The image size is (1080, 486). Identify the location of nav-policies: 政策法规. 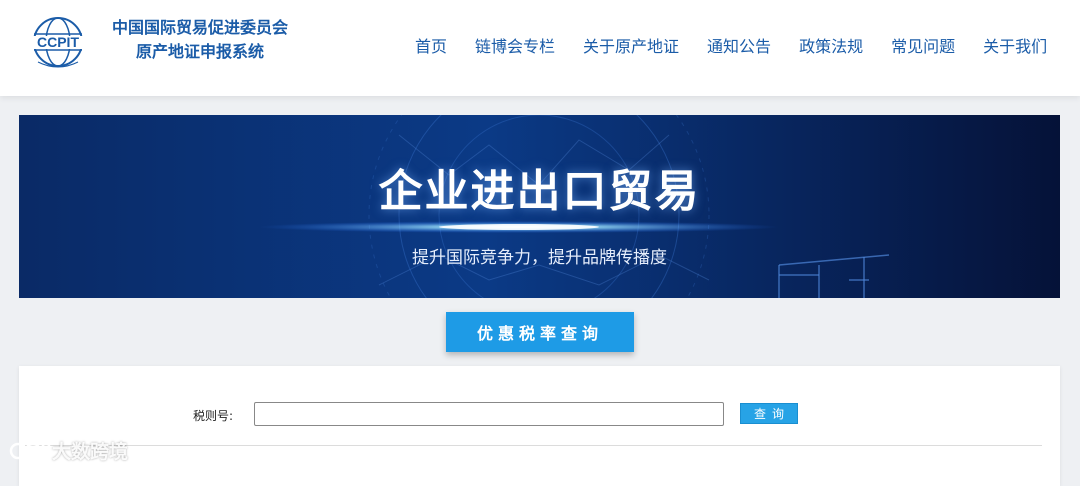
(831, 45).